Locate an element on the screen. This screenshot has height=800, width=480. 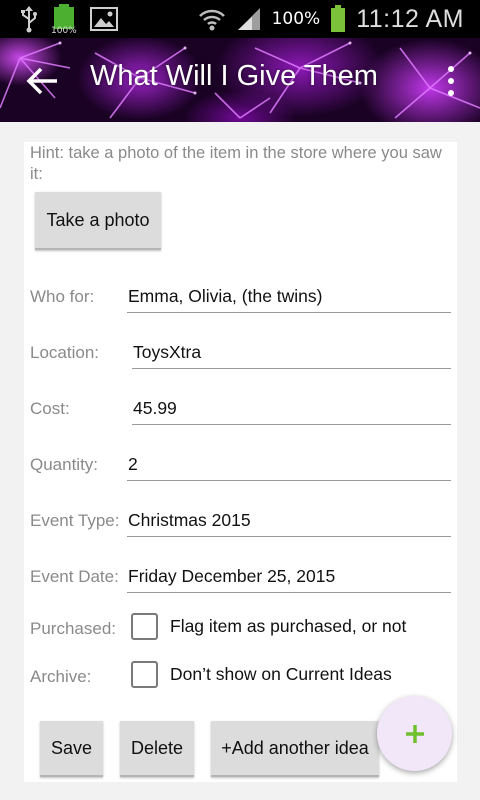
system-indicators: 100% 11:12 AM is located at coordinates (331, 19).